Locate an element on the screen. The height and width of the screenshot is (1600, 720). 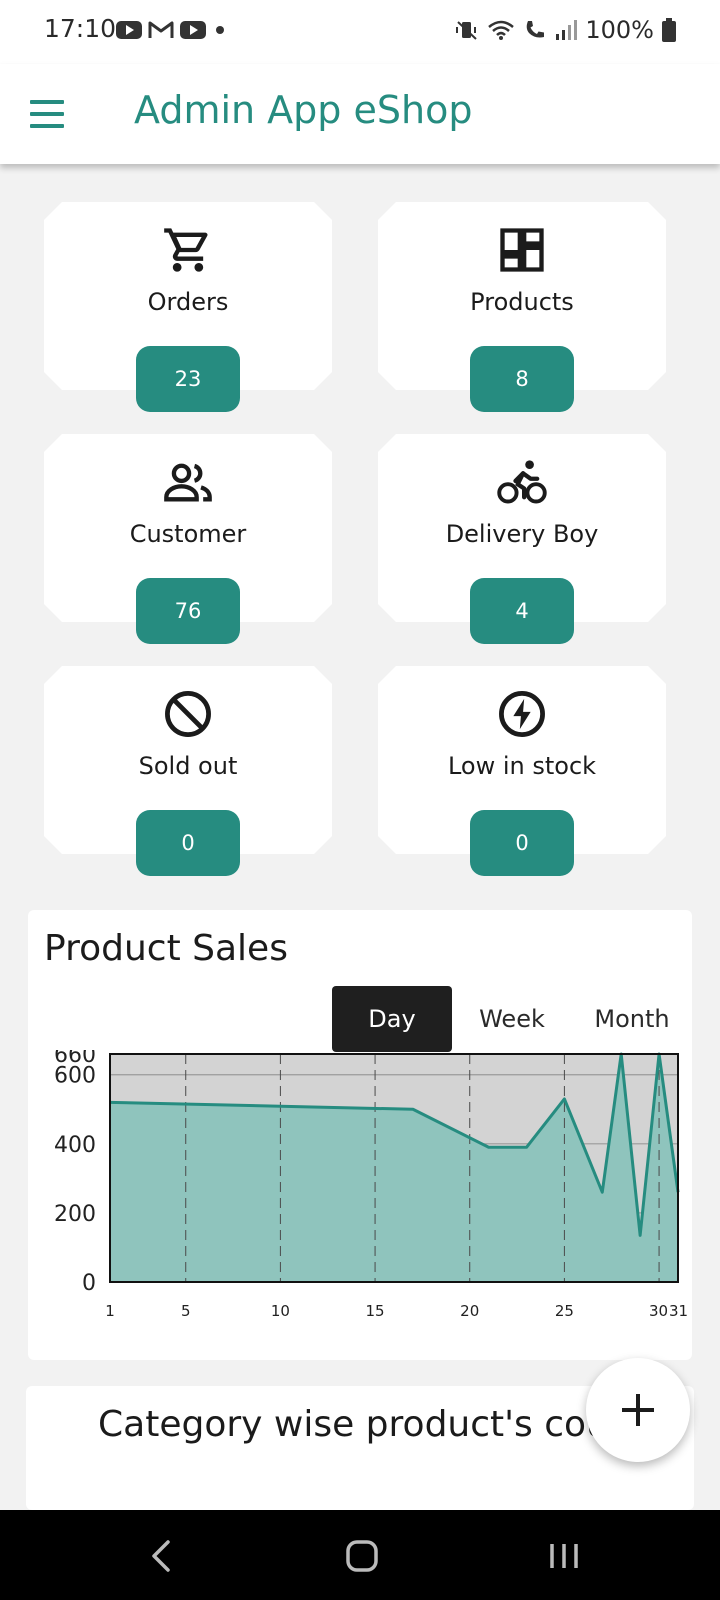
system-icons: 100% is located at coordinates (565, 30).